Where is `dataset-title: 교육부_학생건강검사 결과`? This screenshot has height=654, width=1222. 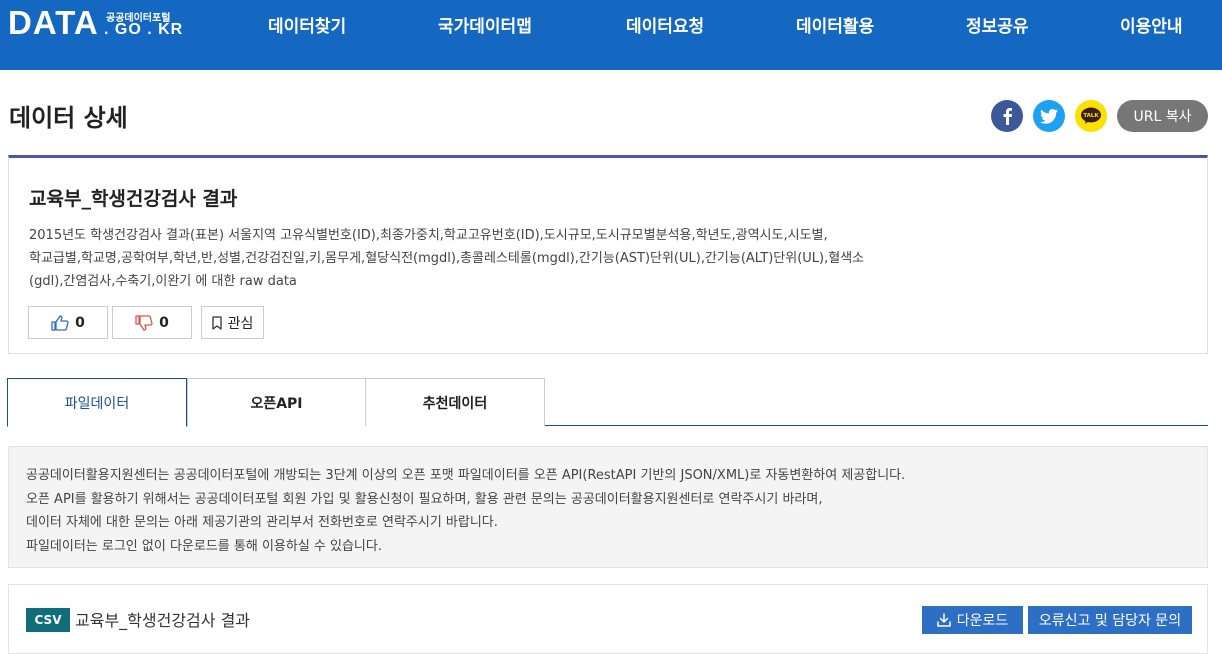
dataset-title: 교육부_학생건강검사 결과 is located at coordinates (133, 199).